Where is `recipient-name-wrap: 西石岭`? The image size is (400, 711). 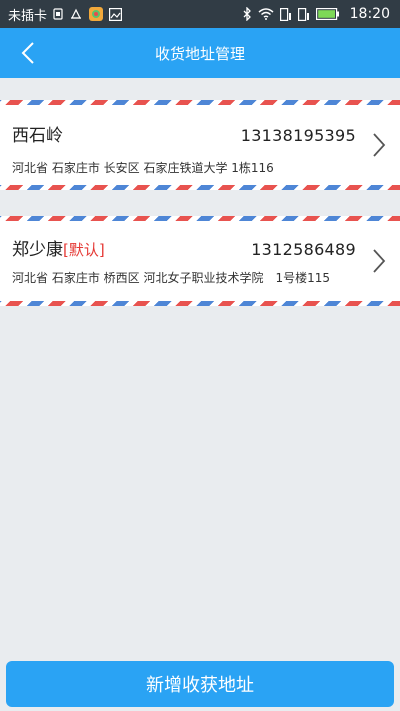 recipient-name-wrap: 西石岭 is located at coordinates (37, 133).